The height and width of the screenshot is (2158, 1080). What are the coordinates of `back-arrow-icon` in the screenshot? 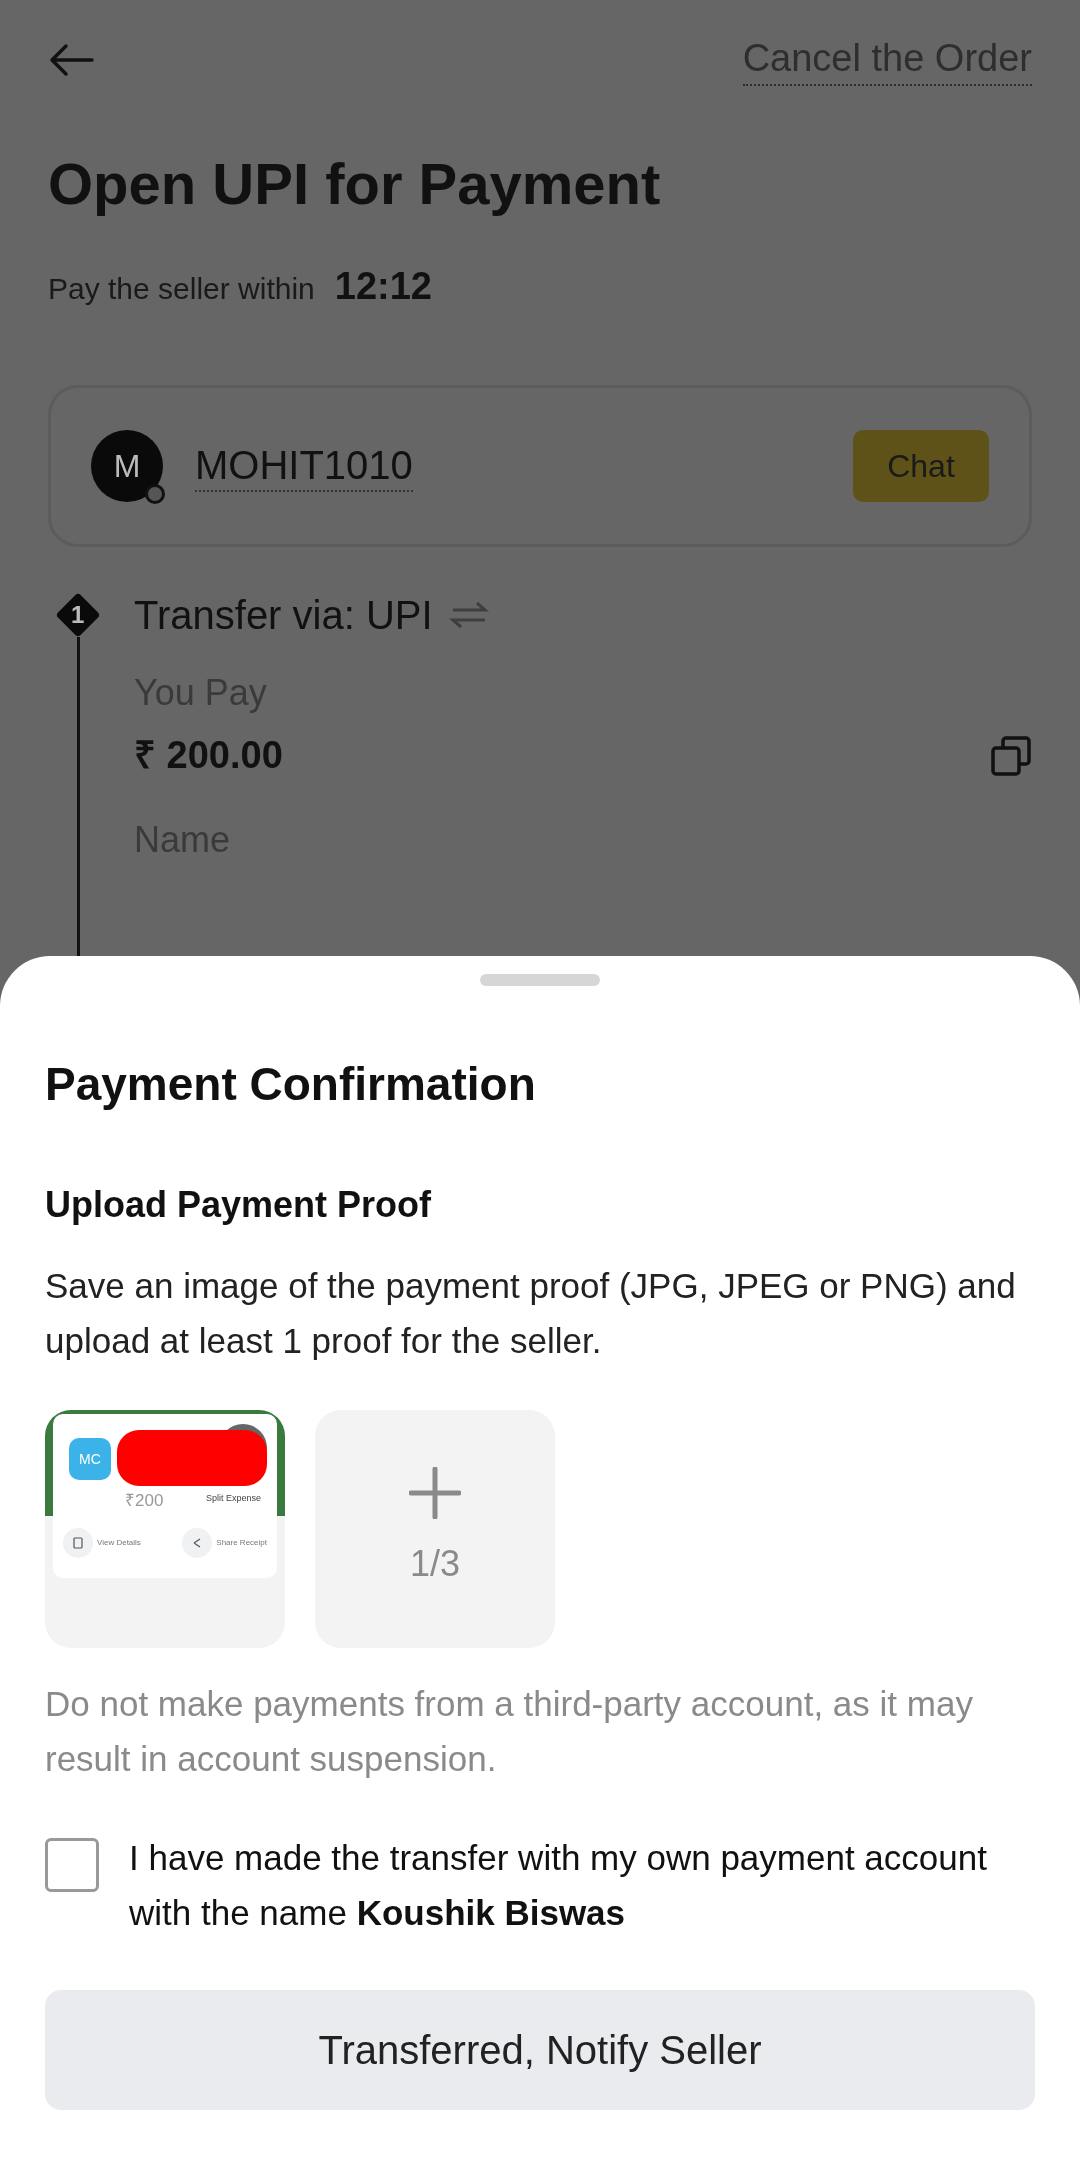 It's located at (72, 60).